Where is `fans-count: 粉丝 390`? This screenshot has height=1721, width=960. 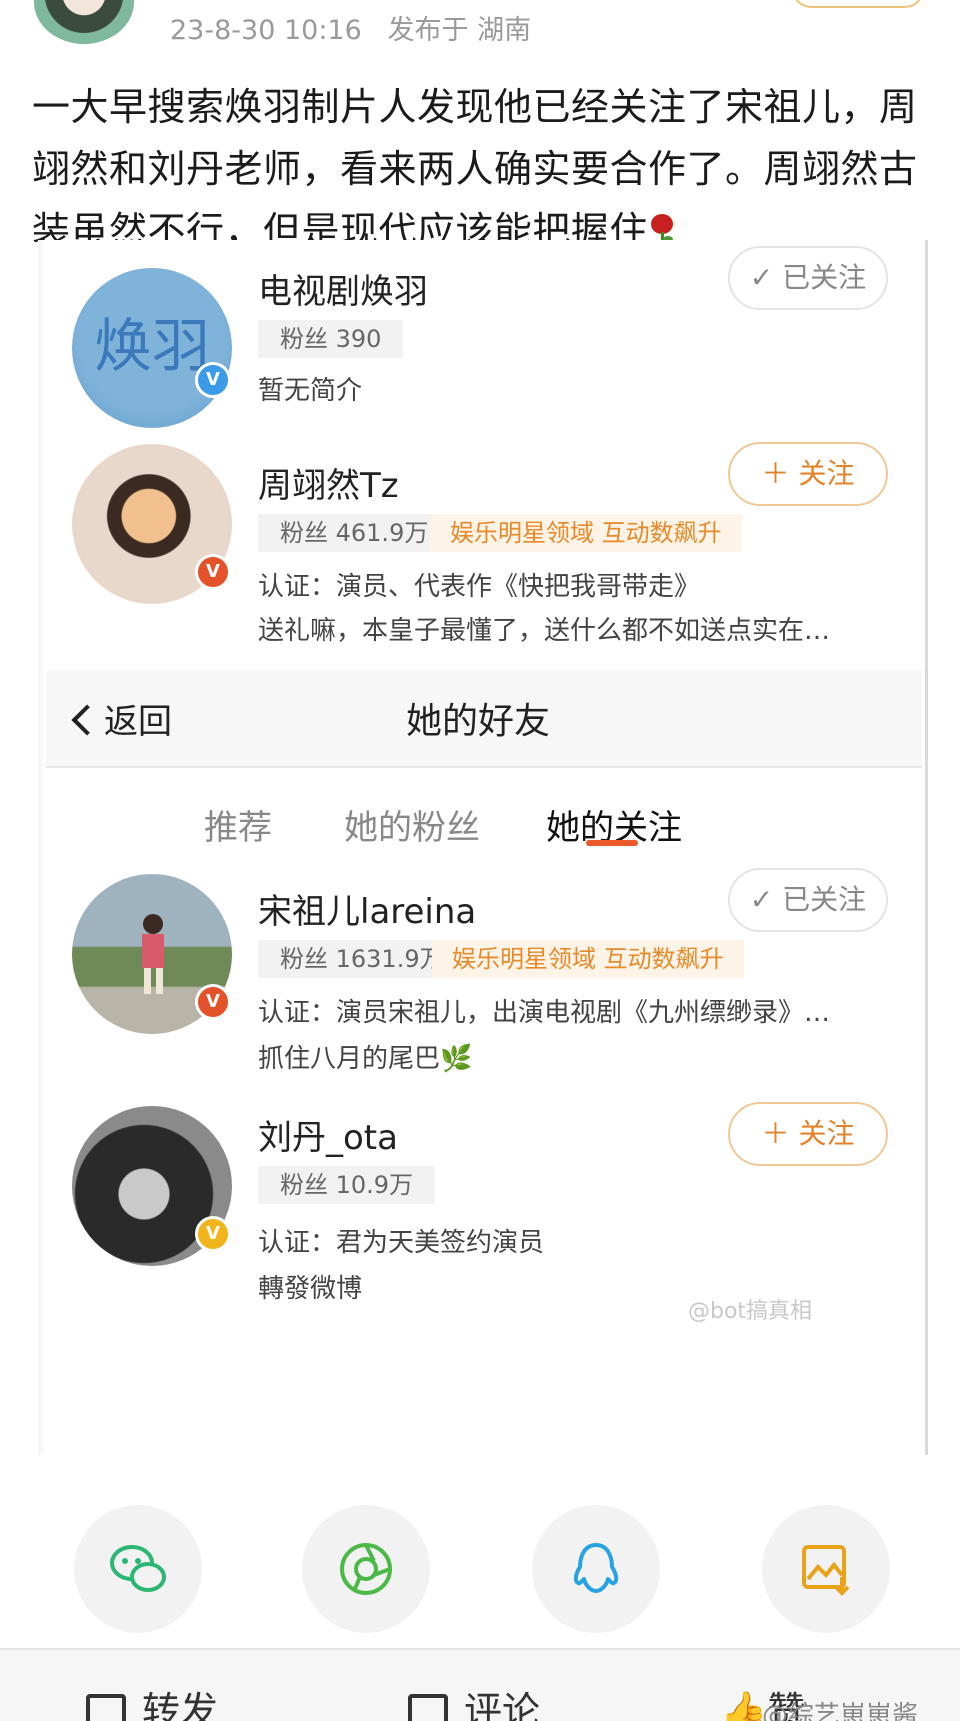 fans-count: 粉丝 390 is located at coordinates (331, 339).